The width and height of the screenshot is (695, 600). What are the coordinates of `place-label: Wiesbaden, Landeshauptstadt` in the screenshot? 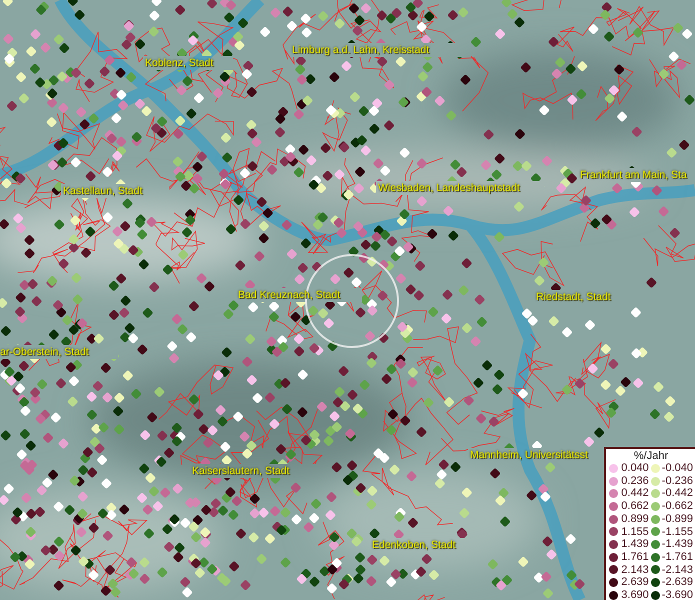 It's located at (449, 188).